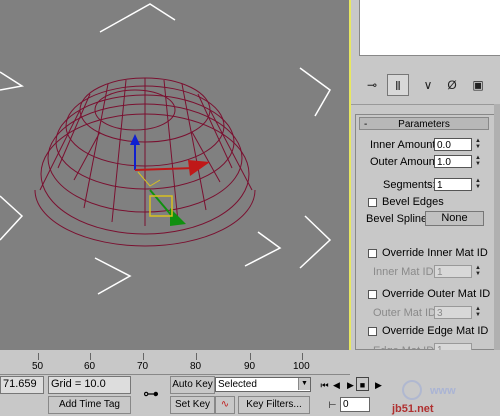  Describe the element at coordinates (454, 218) in the screenshot. I see `bevel-spline-button: None` at that location.